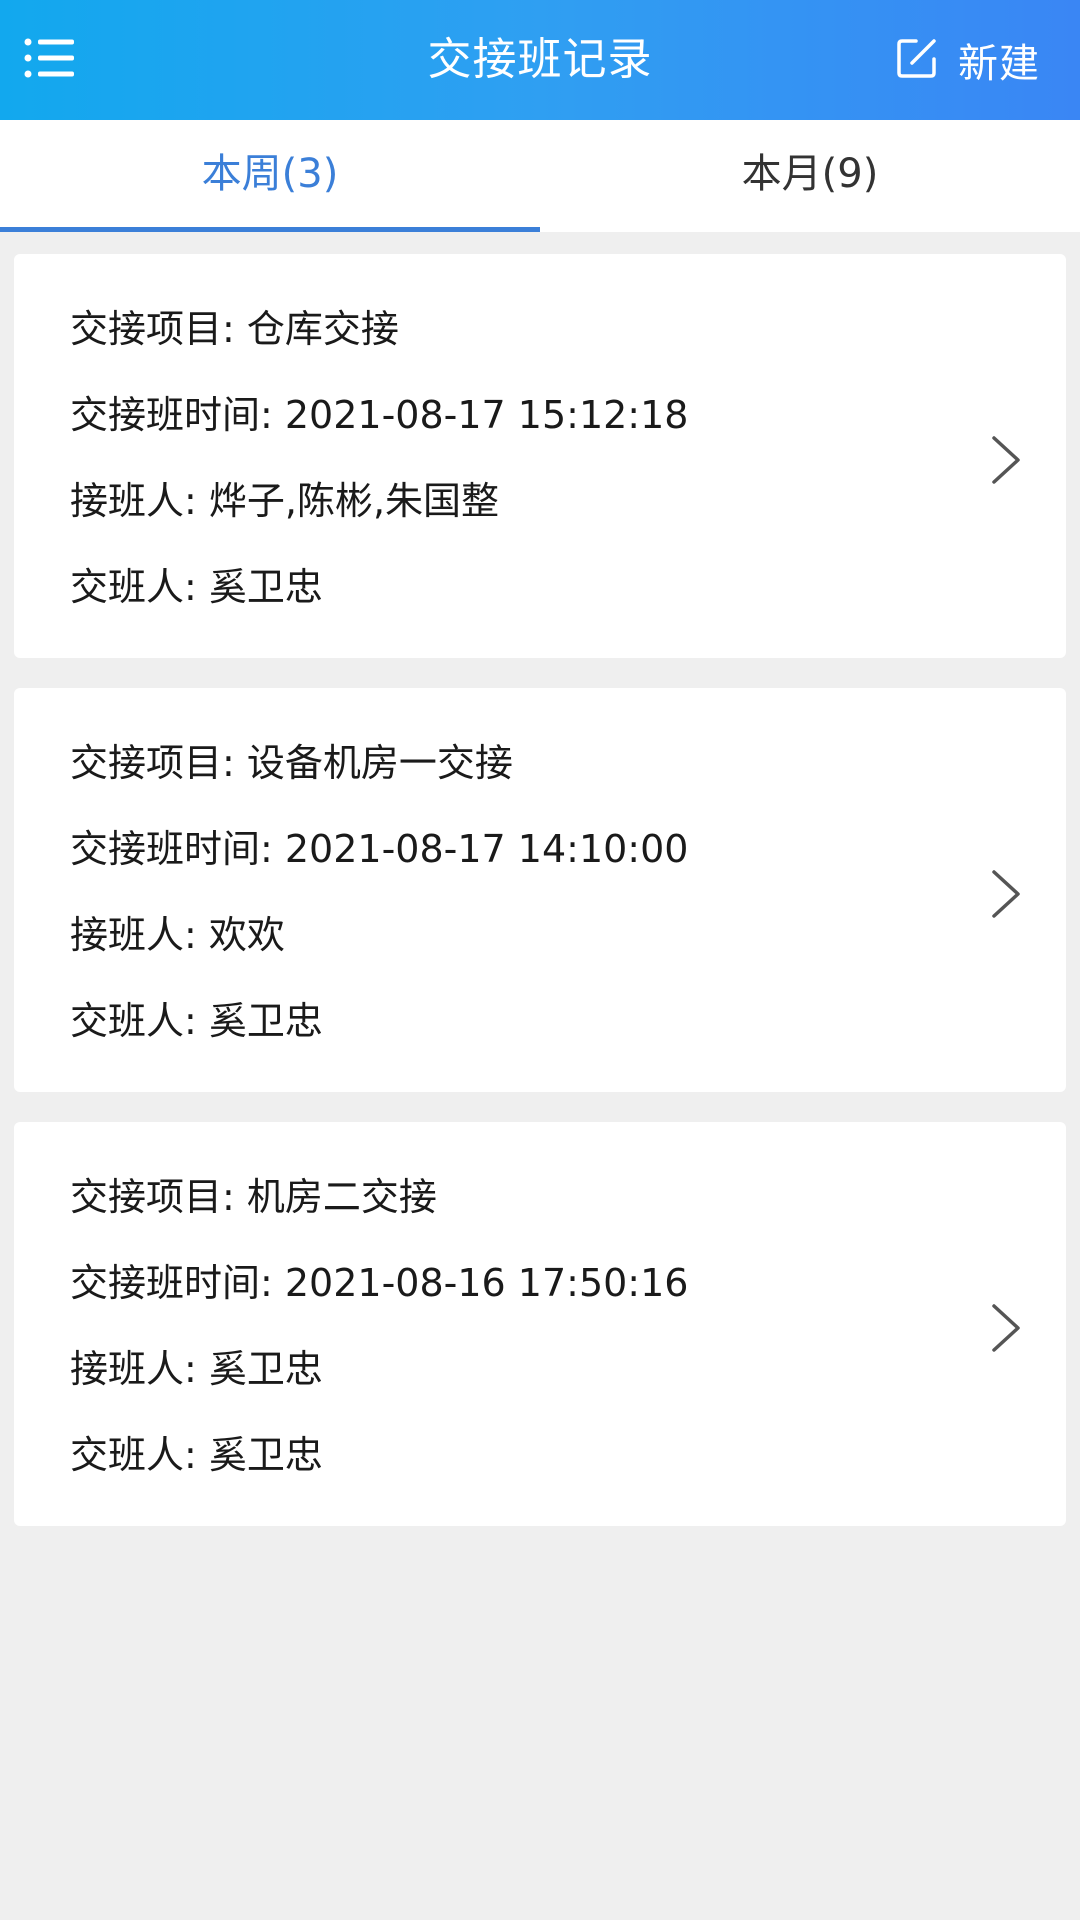 This screenshot has width=1080, height=1920. Describe the element at coordinates (196, 1369) in the screenshot. I see `record-receiver: 接班人: 奚卫忠` at that location.